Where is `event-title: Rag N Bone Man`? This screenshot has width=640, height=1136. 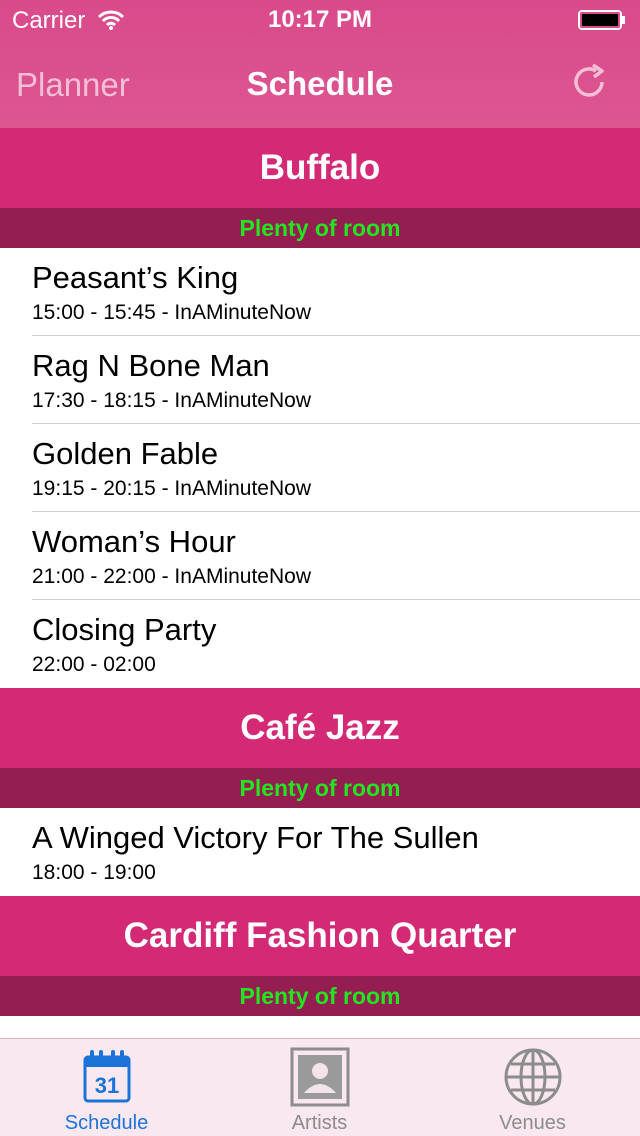 event-title: Rag N Bone Man is located at coordinates (151, 365).